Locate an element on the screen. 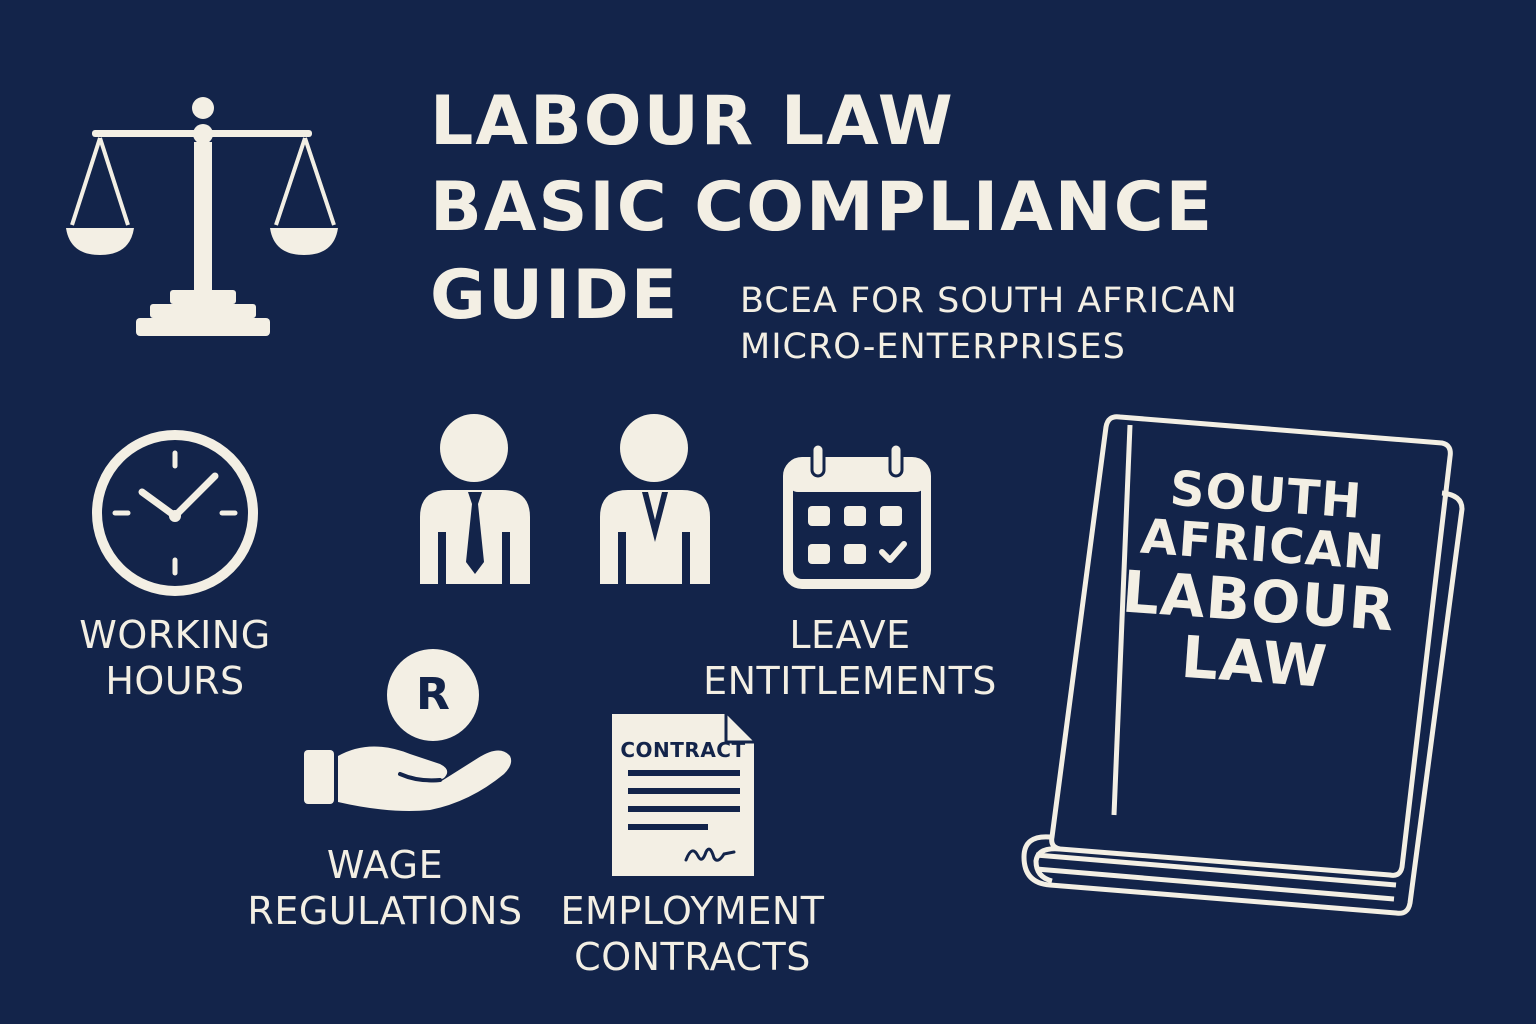 This screenshot has width=1536, height=1024. hand-icon is located at coordinates (408, 778).